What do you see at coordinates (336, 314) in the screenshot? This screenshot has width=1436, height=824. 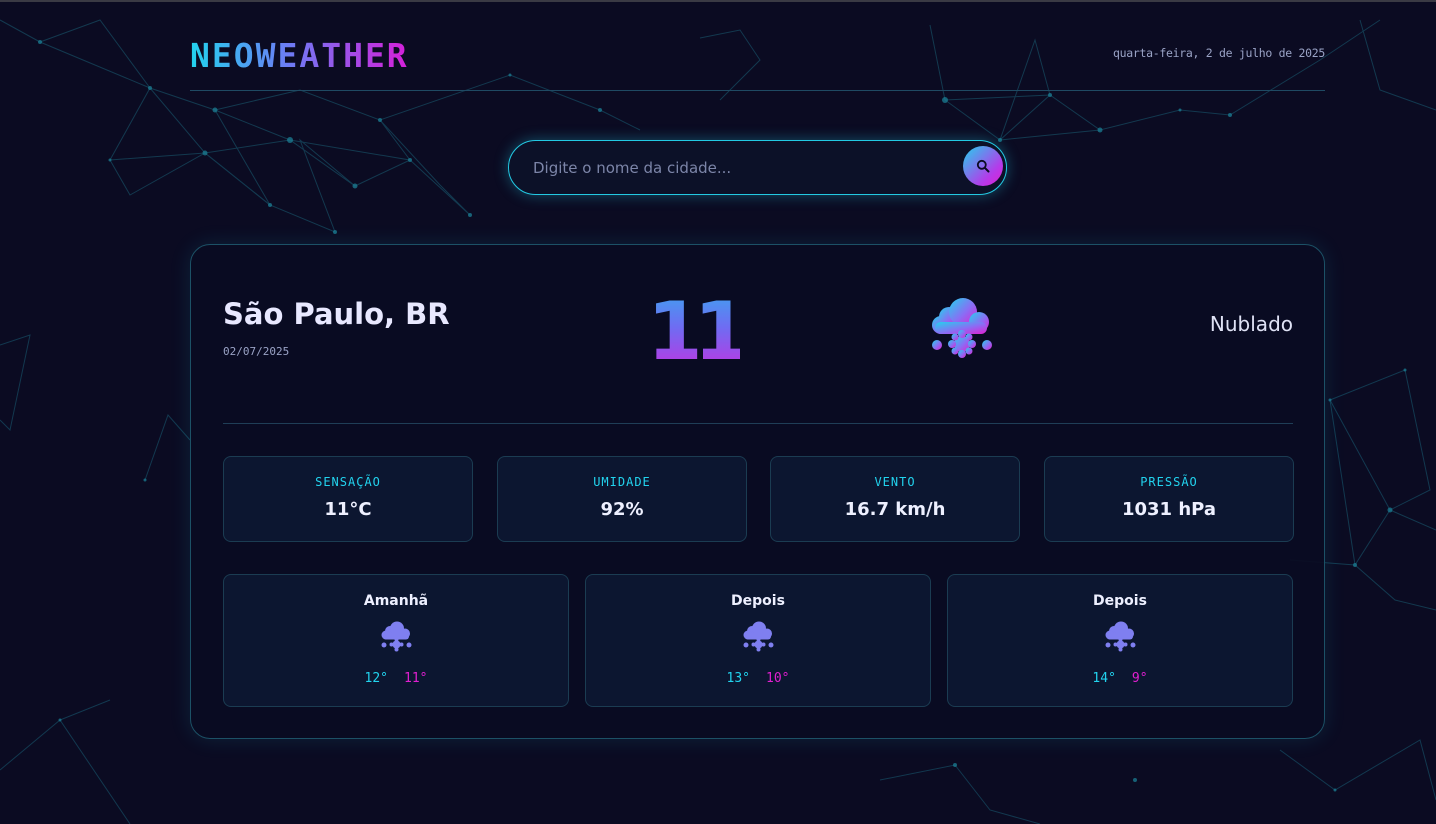 I see `city-name: São Paulo, BR` at bounding box center [336, 314].